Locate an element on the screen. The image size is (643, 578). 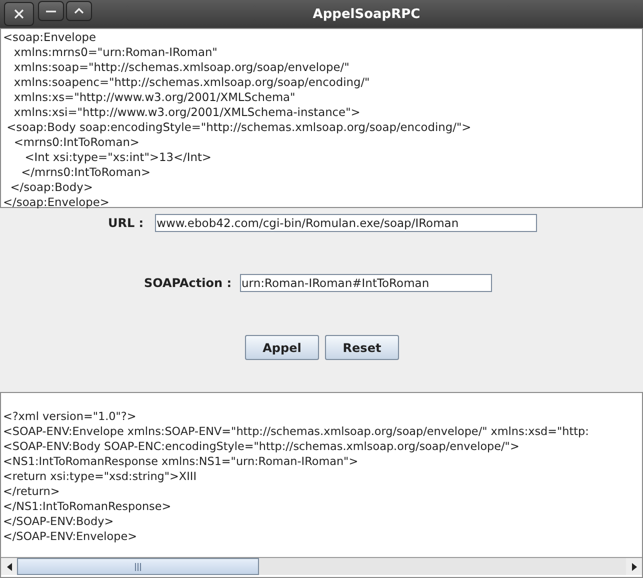
scroll-right-button is located at coordinates (634, 566).